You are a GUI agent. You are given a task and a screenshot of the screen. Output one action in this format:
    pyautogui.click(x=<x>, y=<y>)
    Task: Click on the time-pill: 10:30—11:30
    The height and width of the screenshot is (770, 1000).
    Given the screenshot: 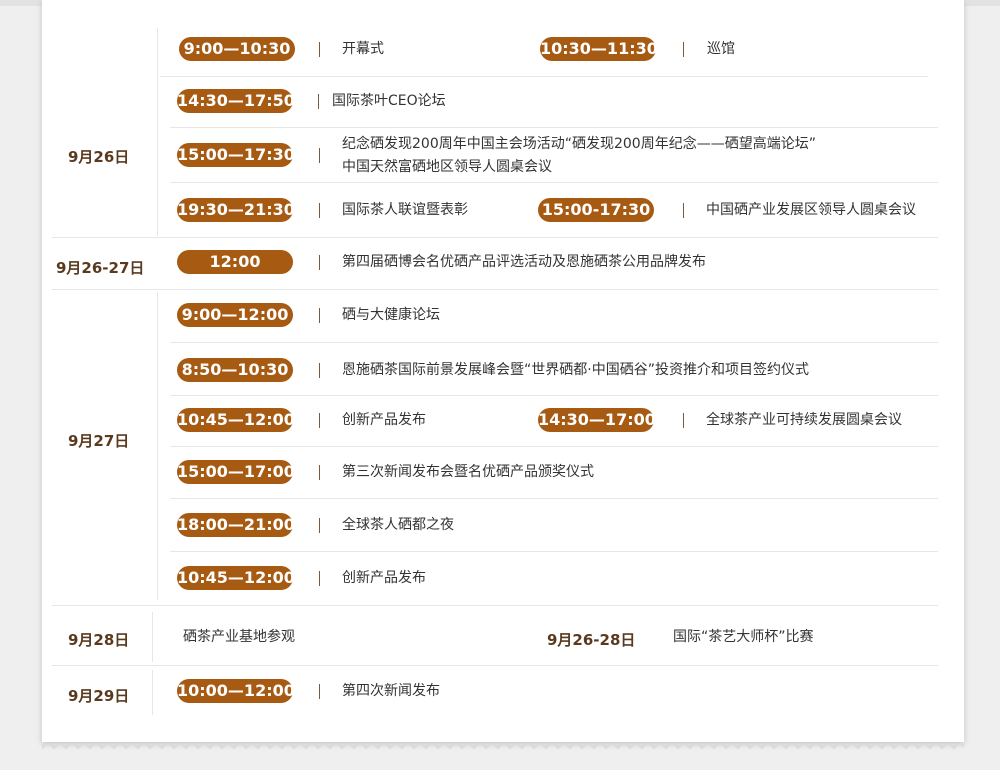 What is the action you would take?
    pyautogui.click(x=599, y=49)
    